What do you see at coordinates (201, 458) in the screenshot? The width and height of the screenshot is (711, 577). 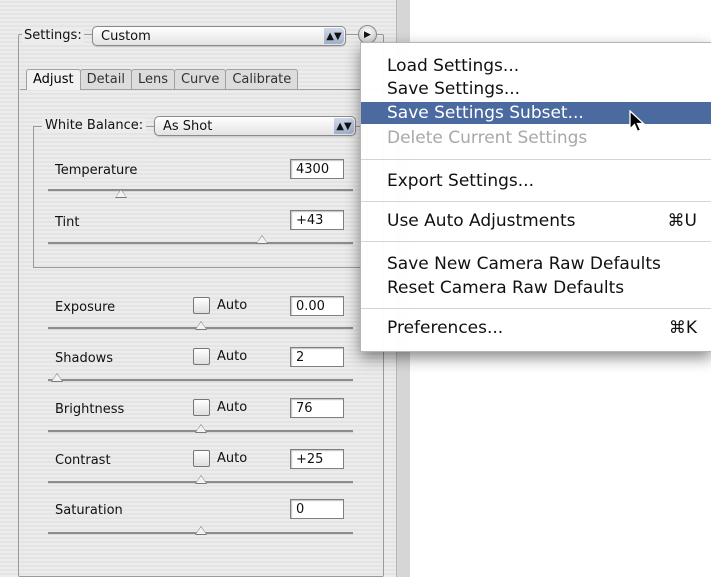 I see `contrast-auto-checkbox` at bounding box center [201, 458].